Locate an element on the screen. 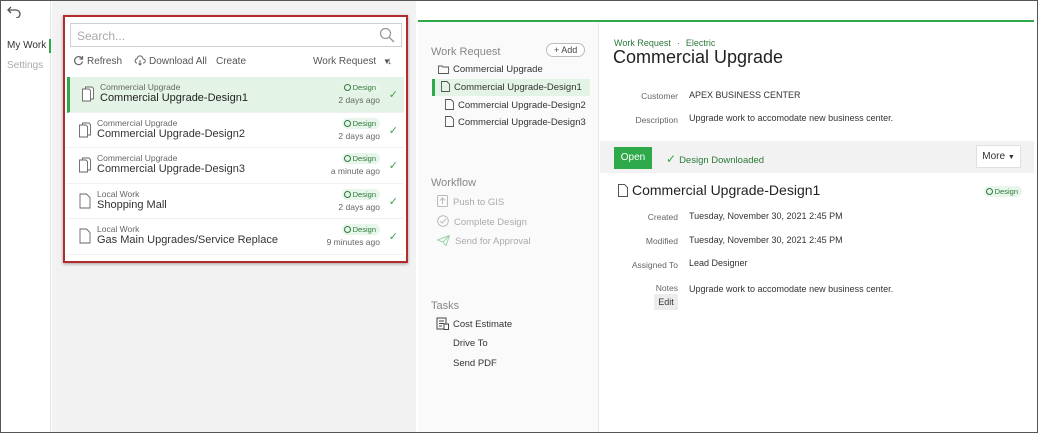 This screenshot has width=1038, height=433. more-button: More ▼ is located at coordinates (998, 156).